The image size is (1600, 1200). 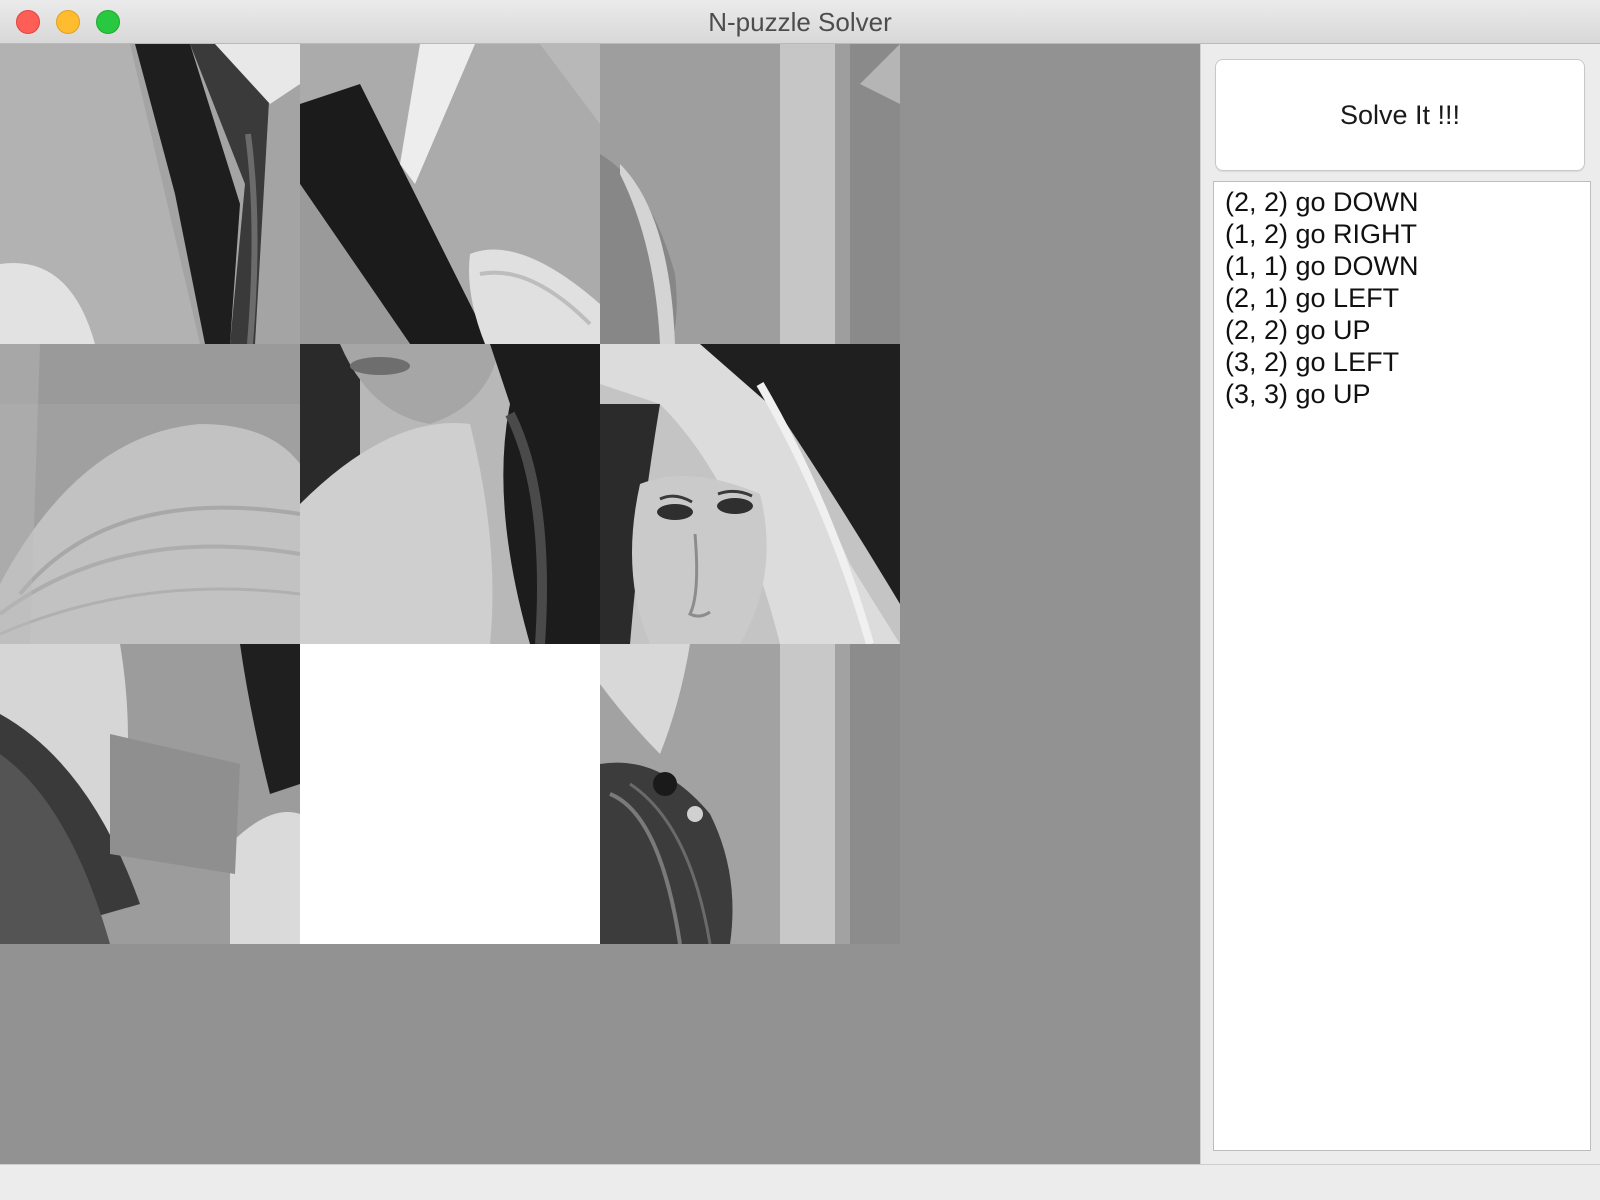 I want to click on tile-image-face-eyes, so click(x=750, y=494).